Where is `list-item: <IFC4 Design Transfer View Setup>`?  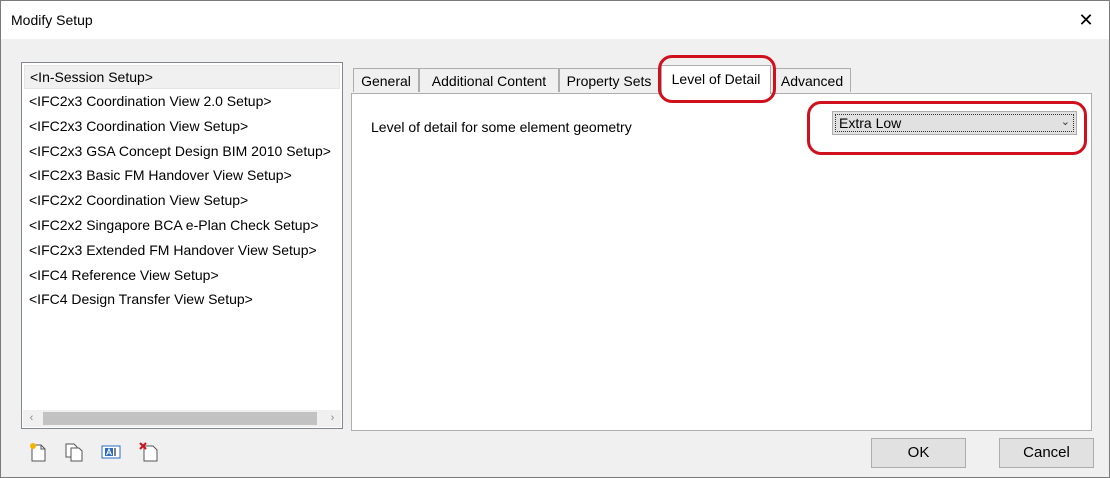
list-item: <IFC4 Design Transfer View Setup> is located at coordinates (182, 299).